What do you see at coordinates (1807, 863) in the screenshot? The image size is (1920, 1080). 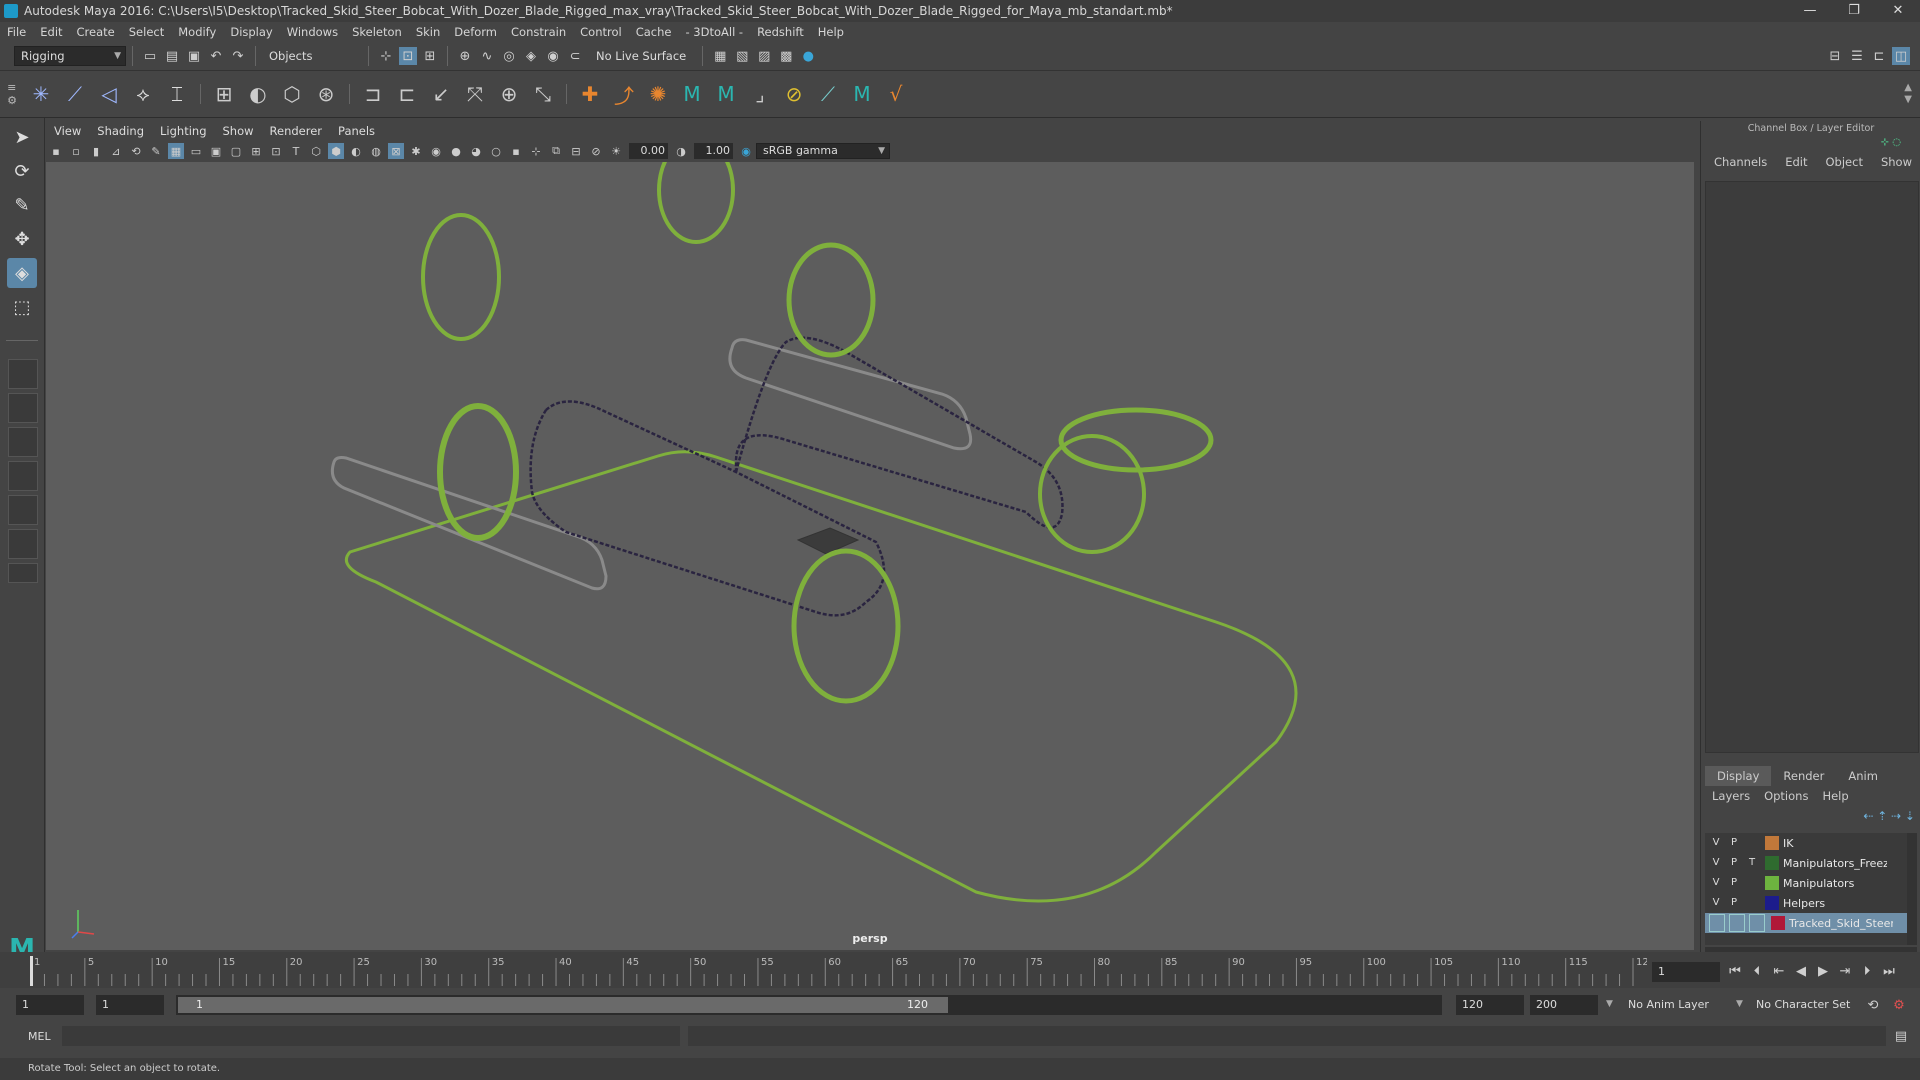 I see `layer-row-manipulators-freeze: V P T Manipulators_Freez` at bounding box center [1807, 863].